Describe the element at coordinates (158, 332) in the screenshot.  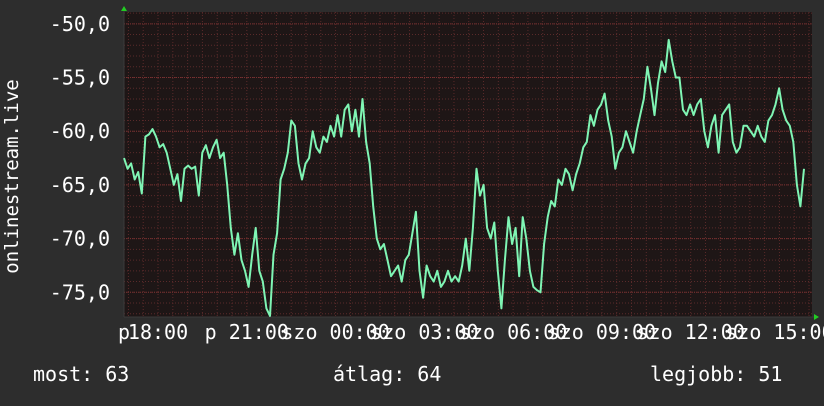
I see `x-tick-label: 18:00` at that location.